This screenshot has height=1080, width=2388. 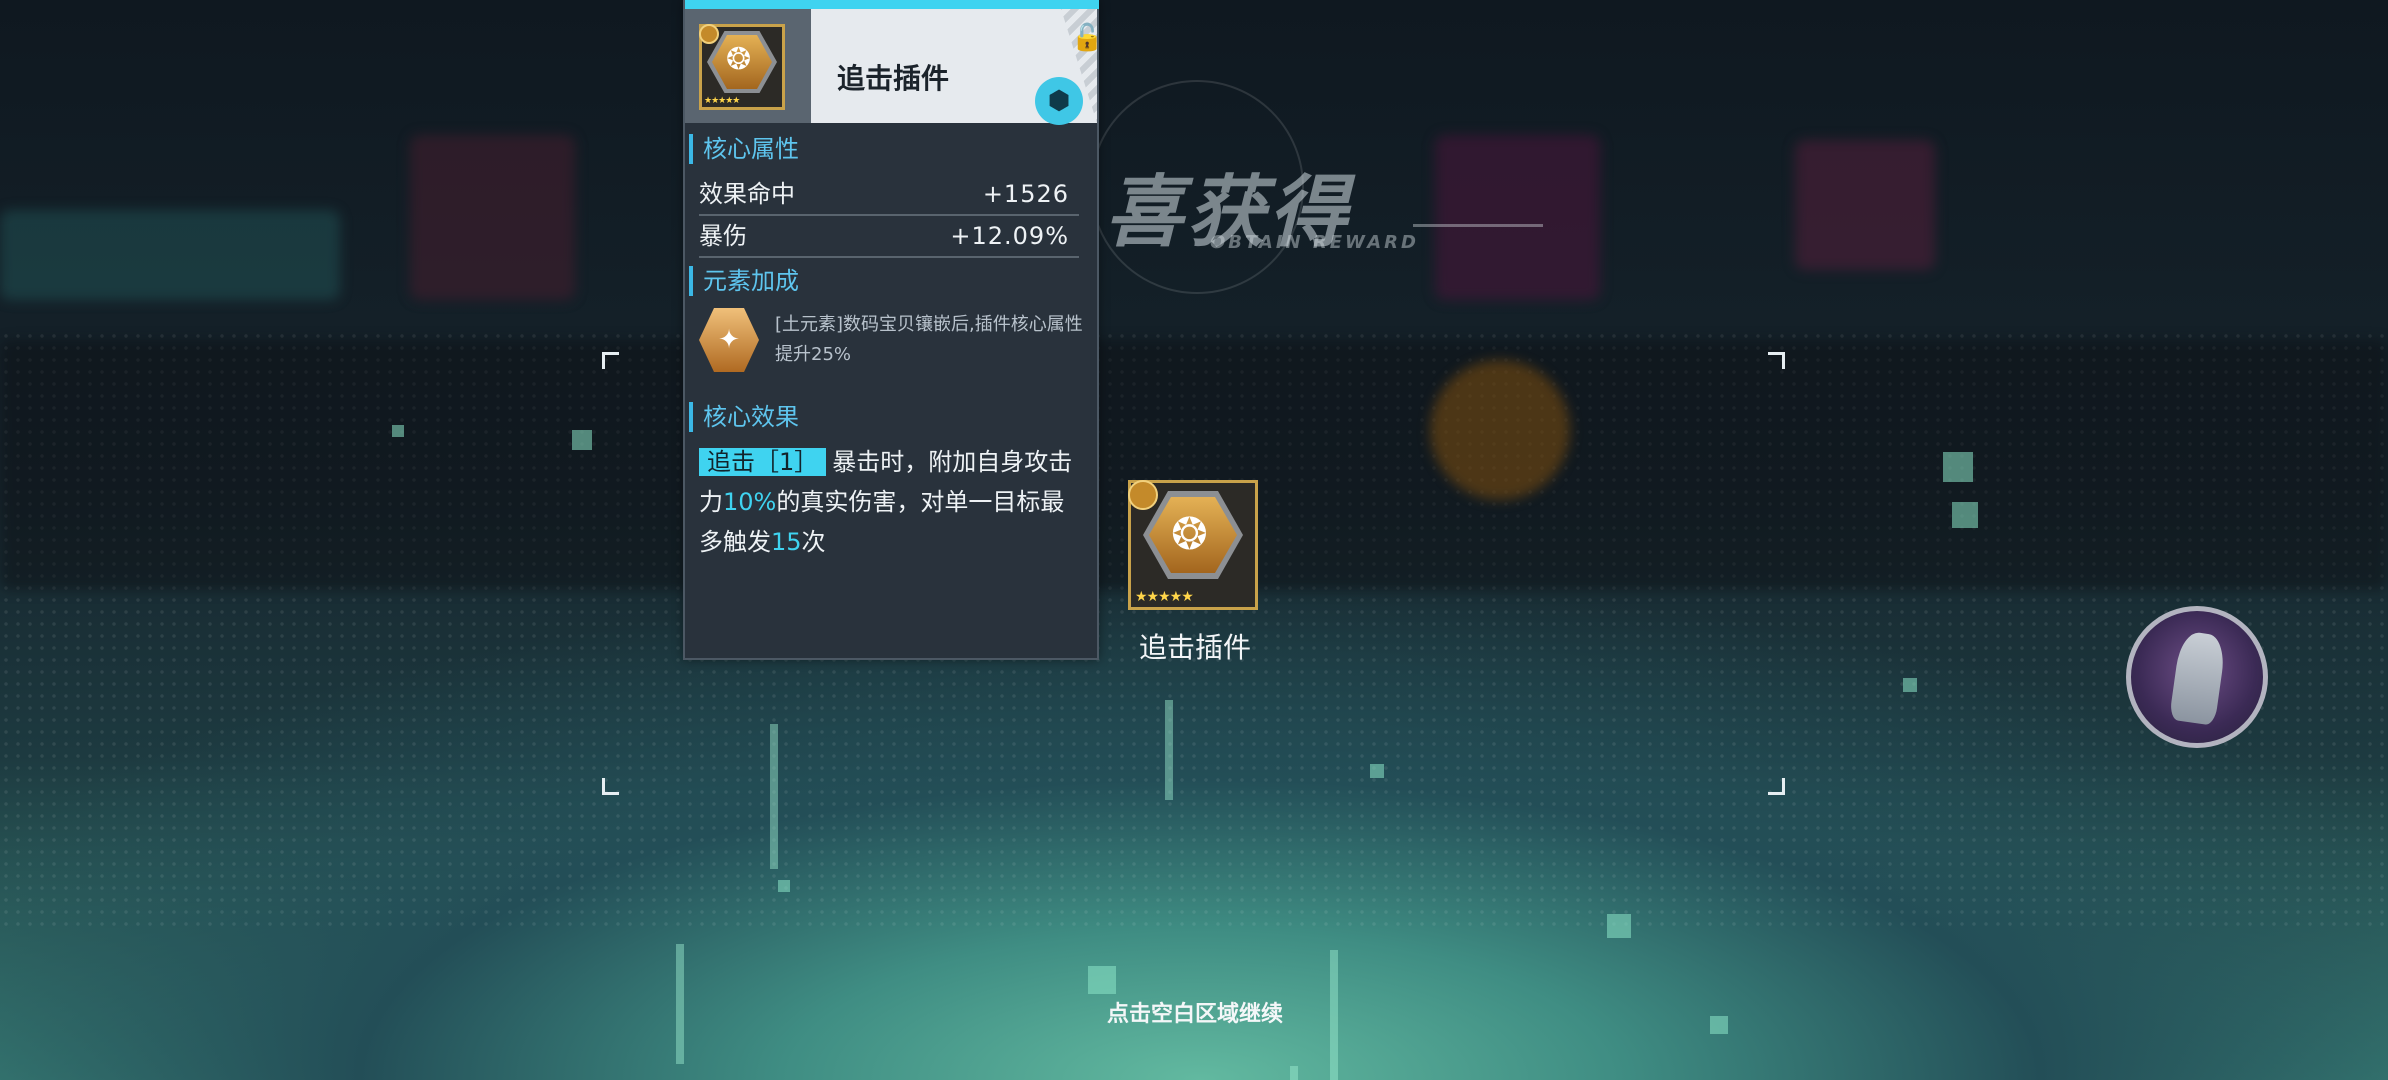 I want to click on floating-avatar-button, so click(x=2197, y=677).